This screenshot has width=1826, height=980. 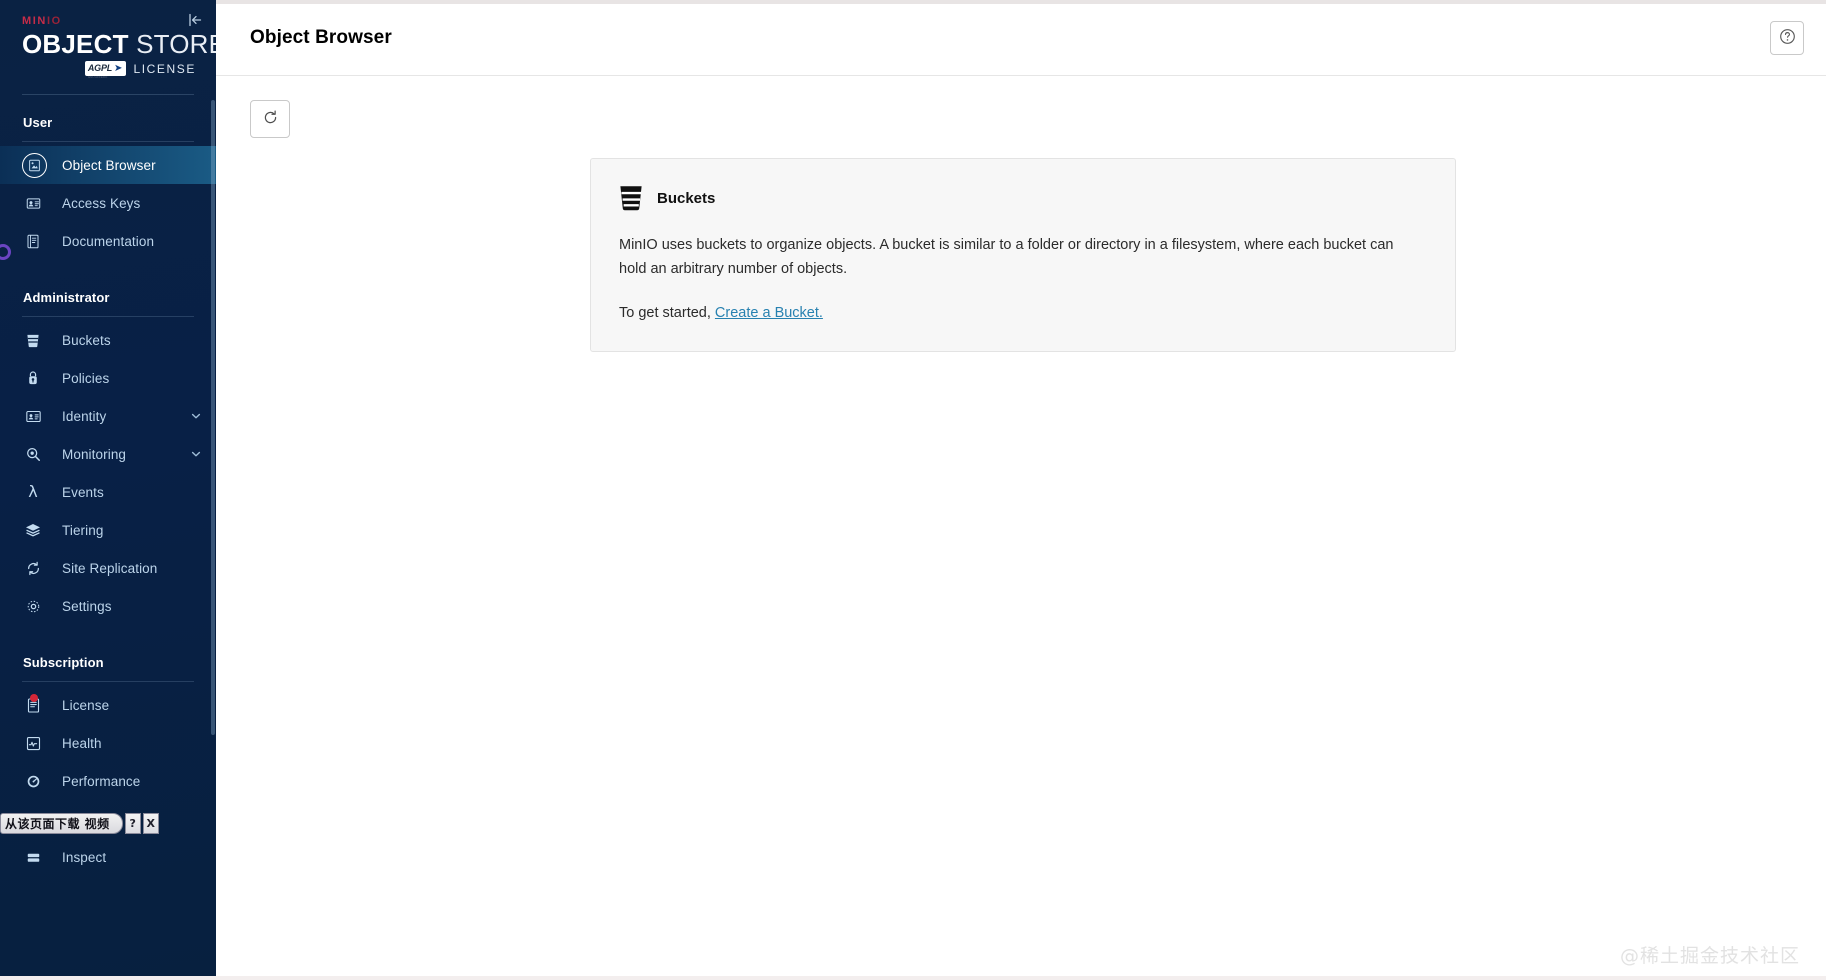 I want to click on policies-lock-icon, so click(x=33, y=378).